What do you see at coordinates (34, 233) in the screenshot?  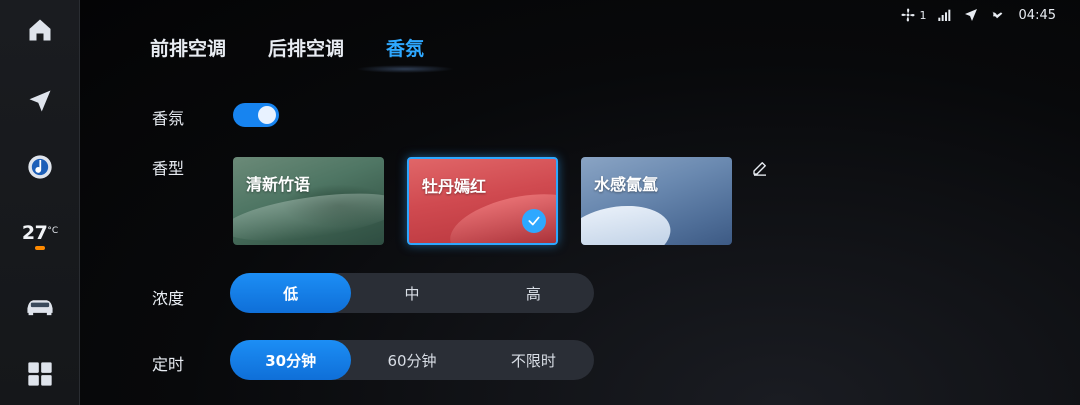 I see `temperature-value: 27` at bounding box center [34, 233].